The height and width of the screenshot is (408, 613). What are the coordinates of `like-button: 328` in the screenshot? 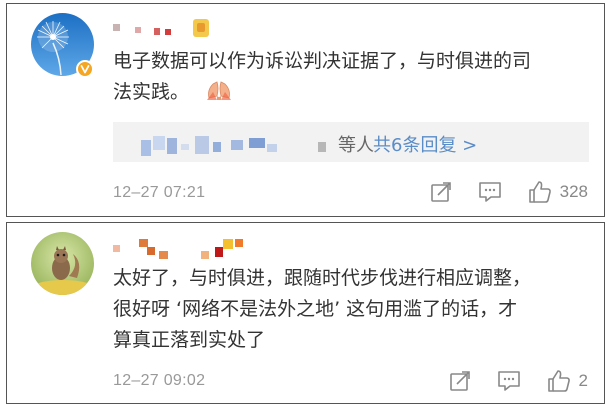 It's located at (558, 192).